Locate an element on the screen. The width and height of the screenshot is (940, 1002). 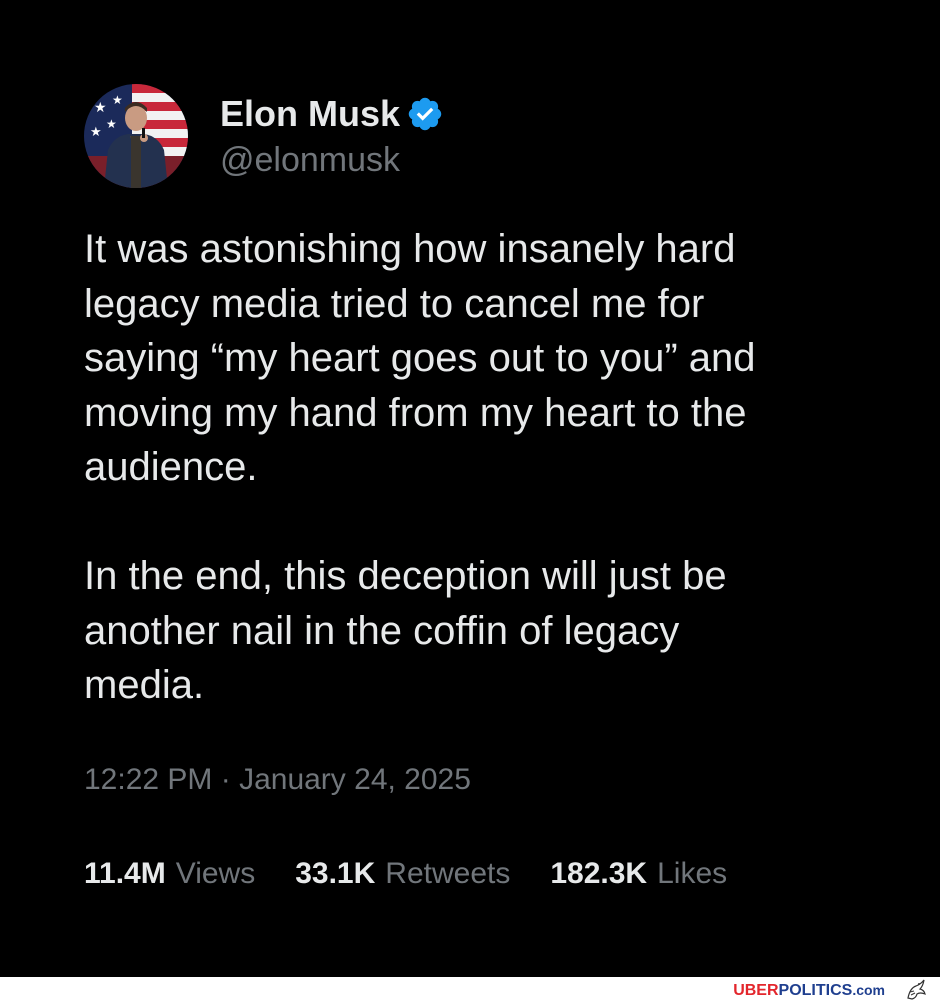
avatar-image: ★ ★ ★ ★ is located at coordinates (136, 136).